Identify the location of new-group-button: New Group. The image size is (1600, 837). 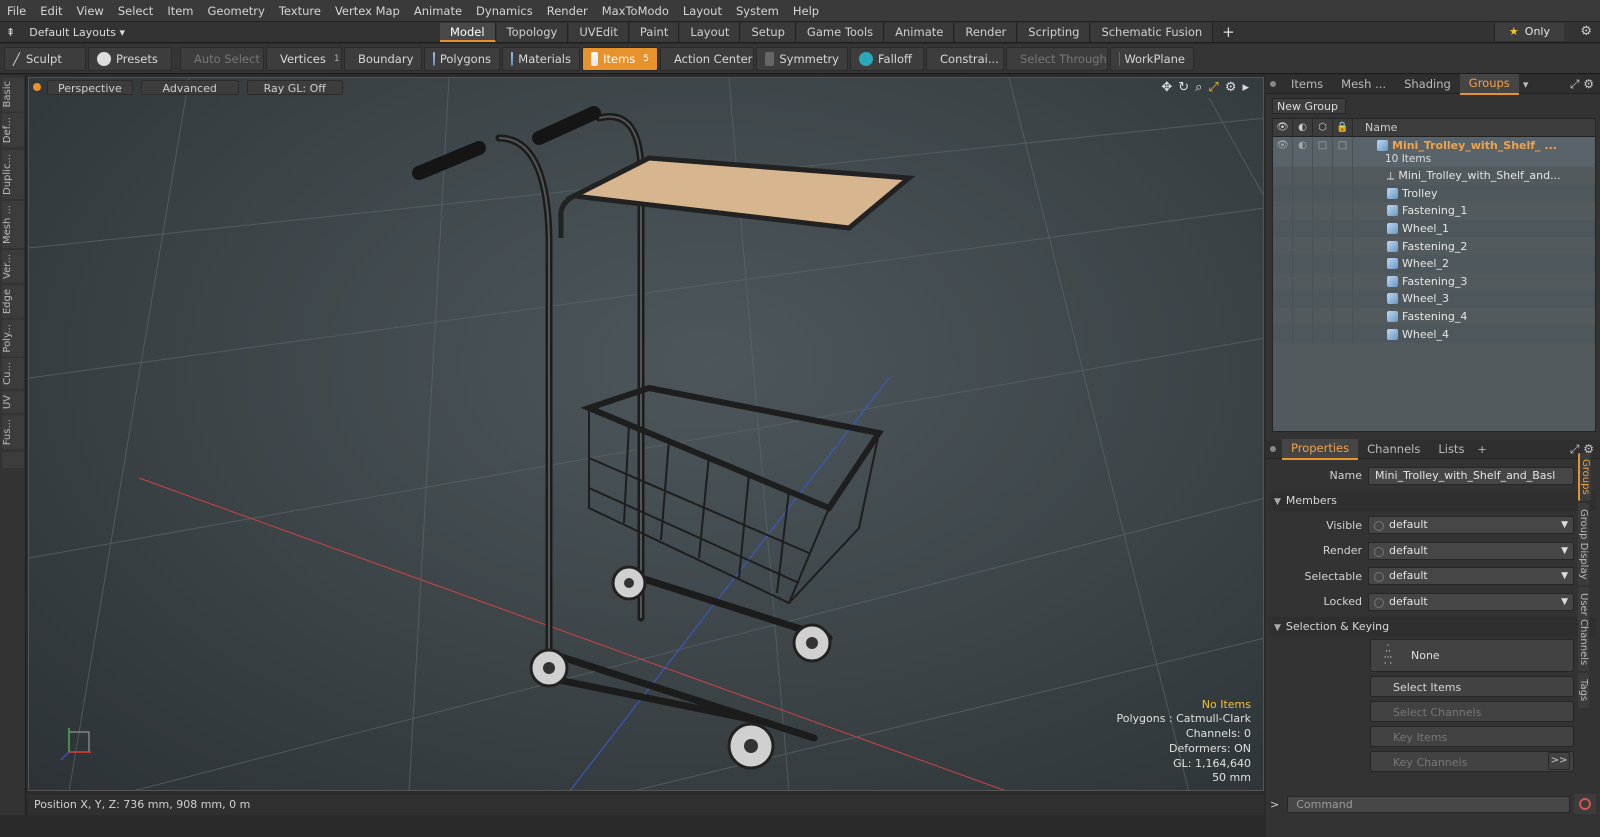
(1309, 106).